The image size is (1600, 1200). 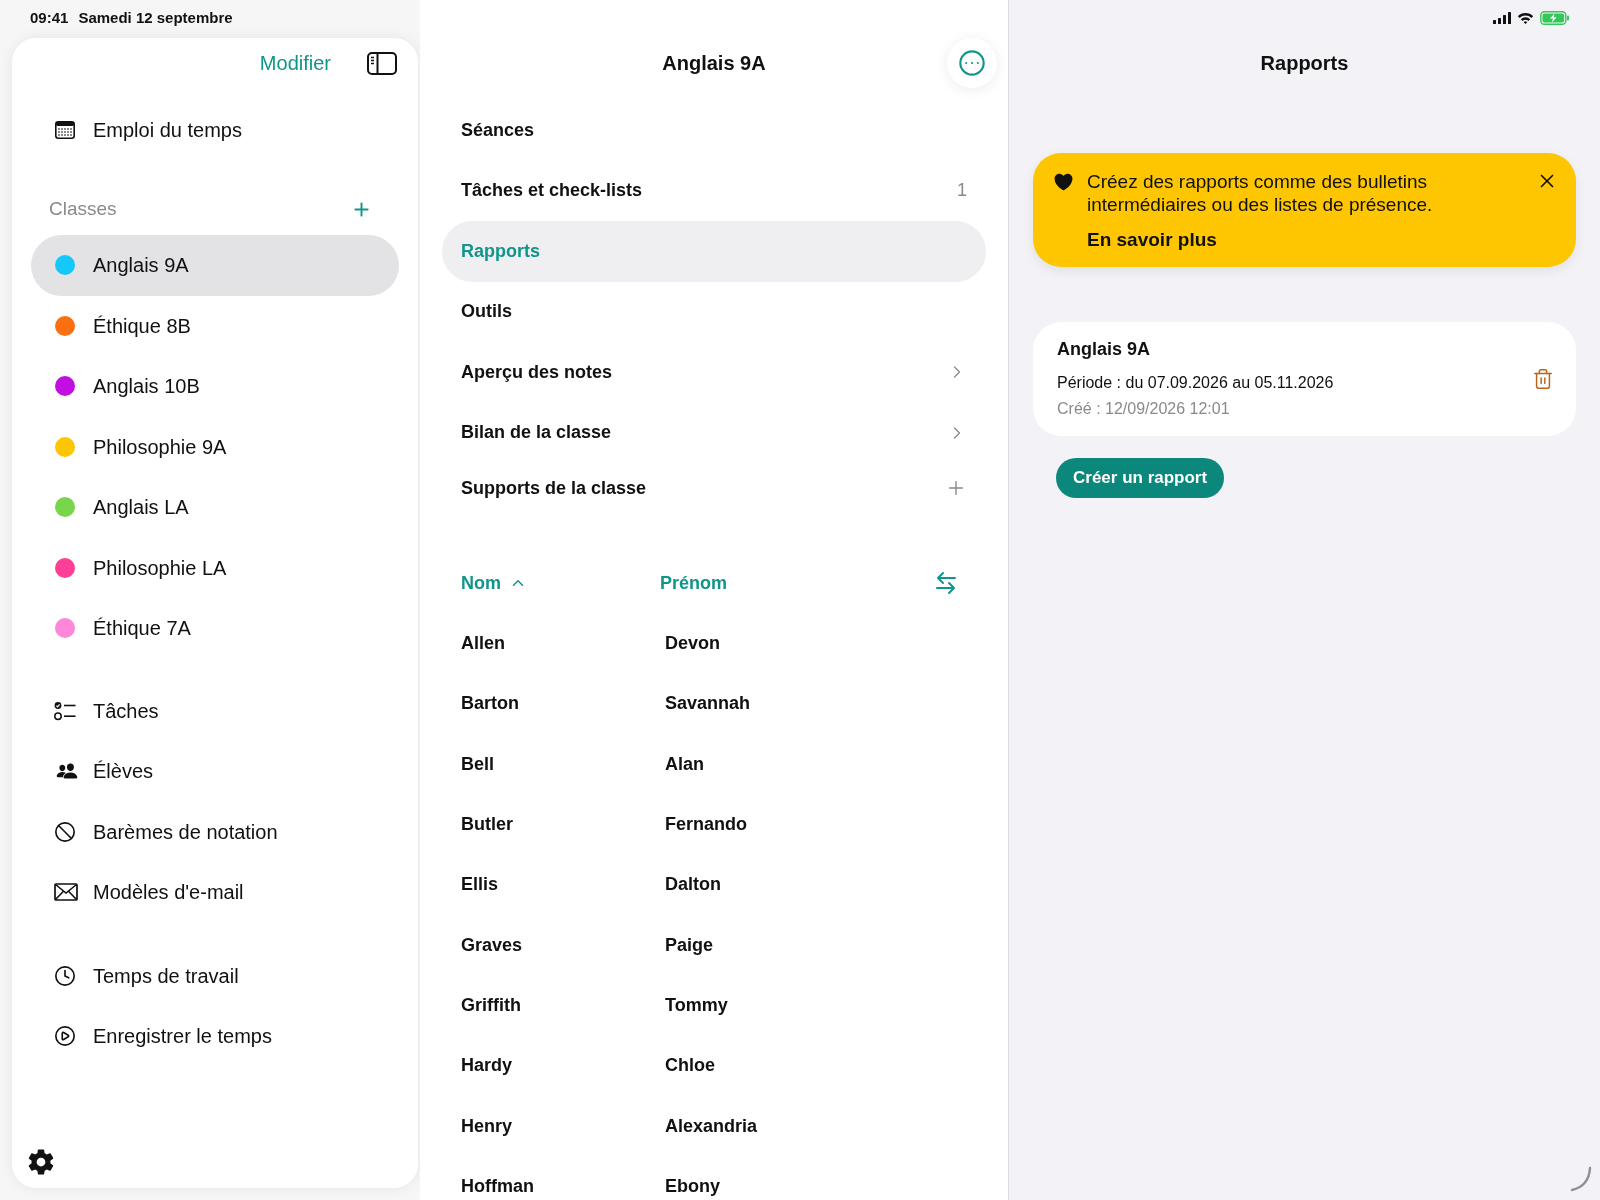 I want to click on student-last-name: Graves, so click(x=492, y=944).